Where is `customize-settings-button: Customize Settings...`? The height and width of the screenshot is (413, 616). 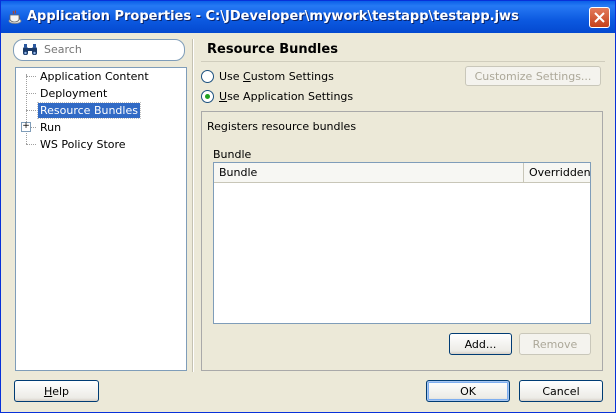 customize-settings-button: Customize Settings... is located at coordinates (533, 76).